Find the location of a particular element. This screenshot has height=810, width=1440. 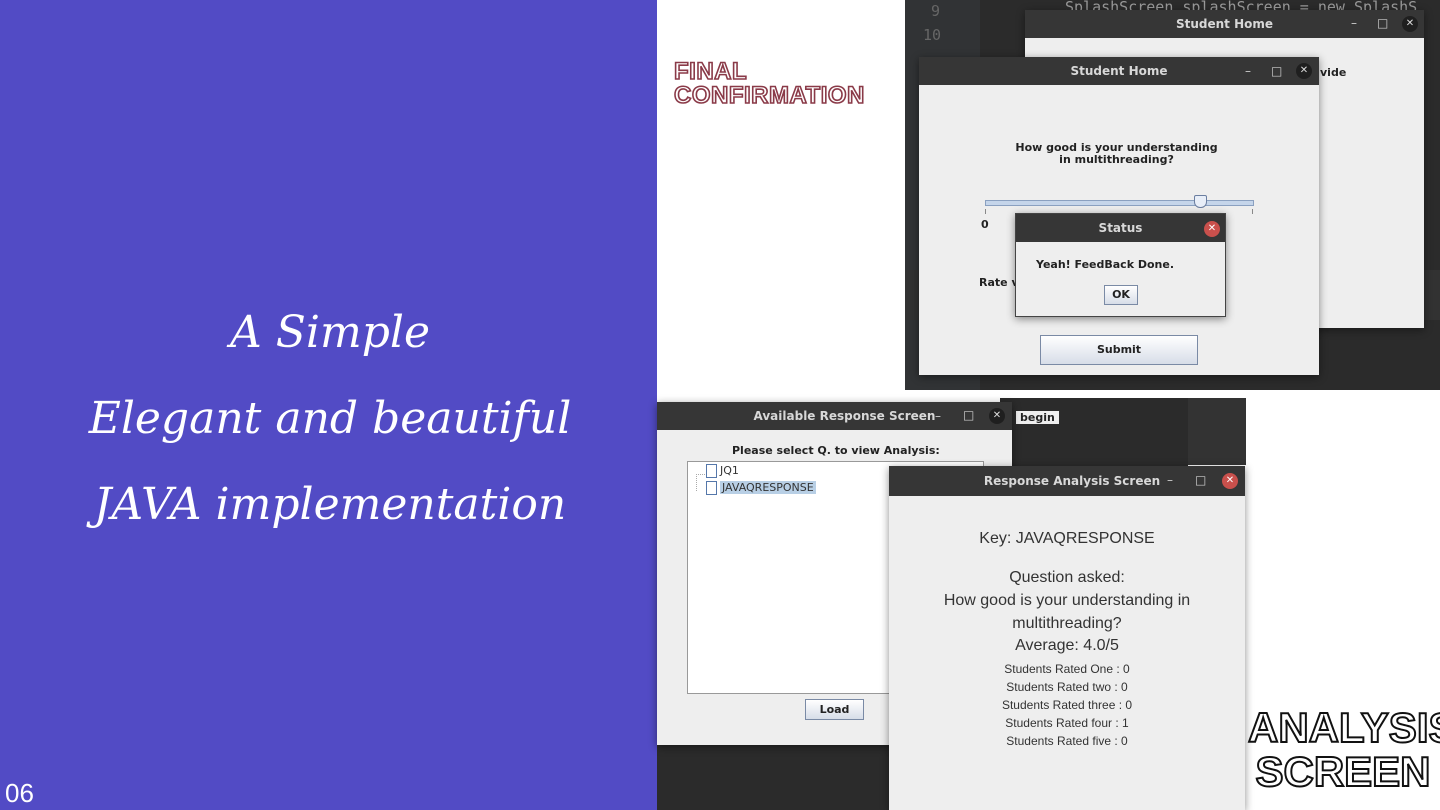

rating-count: Students Rated four : 1 is located at coordinates (1067, 723).